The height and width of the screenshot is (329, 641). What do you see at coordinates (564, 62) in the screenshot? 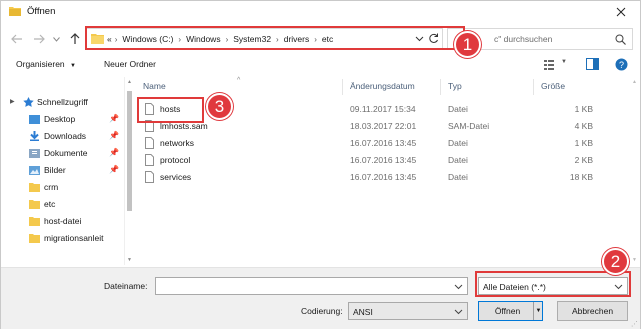
I see `view-dropdown-icon: ▼` at bounding box center [564, 62].